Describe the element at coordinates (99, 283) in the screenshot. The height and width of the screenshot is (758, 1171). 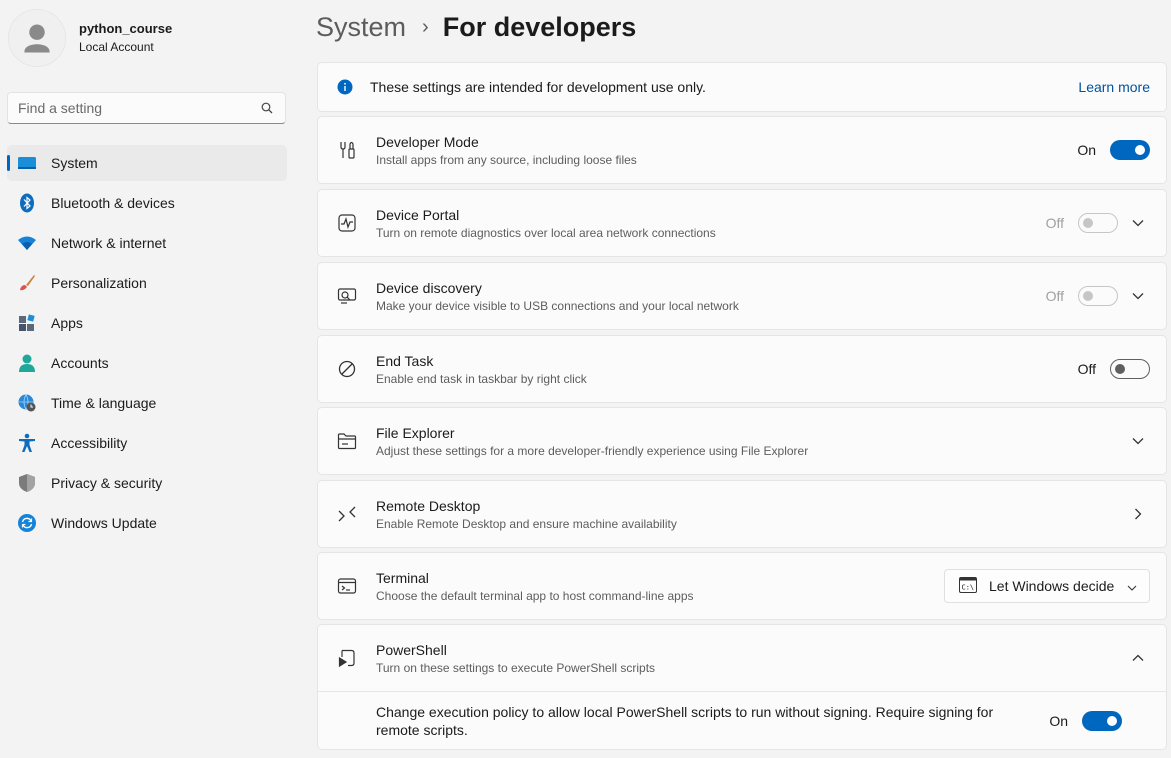
I see `nav-label-personalization: Personalization` at that location.